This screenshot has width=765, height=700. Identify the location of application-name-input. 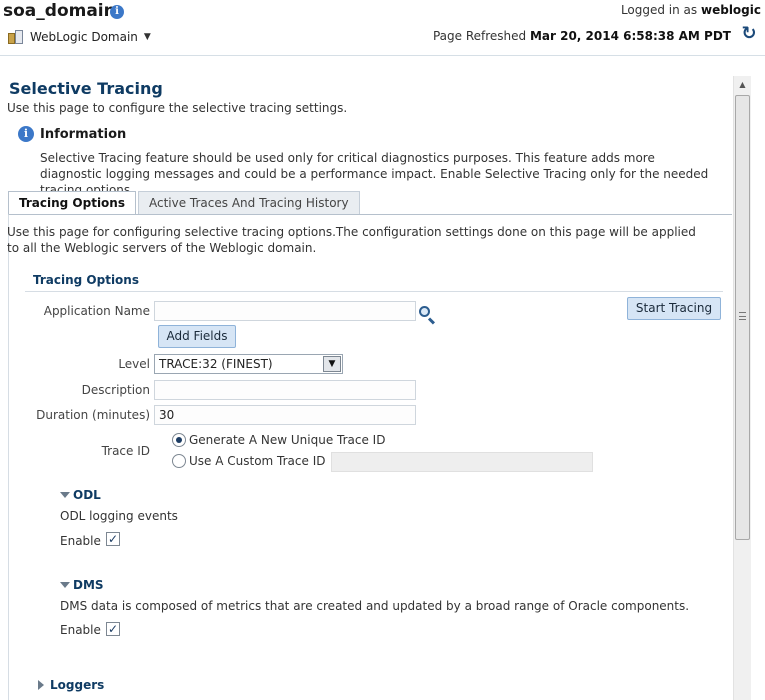
(285, 311).